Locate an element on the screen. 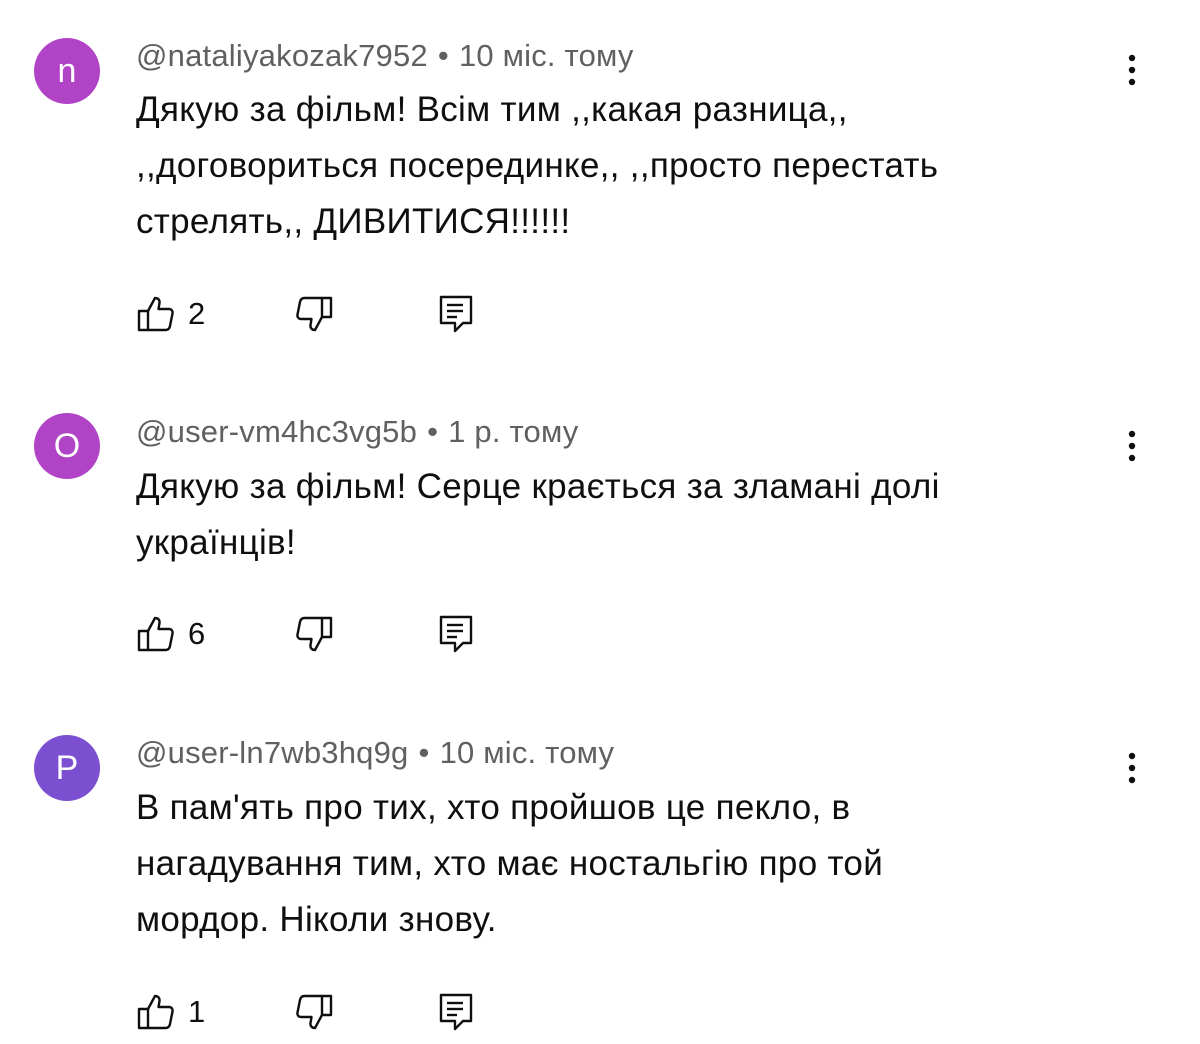 This screenshot has width=1200, height=1044. comment-actions: 1 is located at coordinates (336, 1012).